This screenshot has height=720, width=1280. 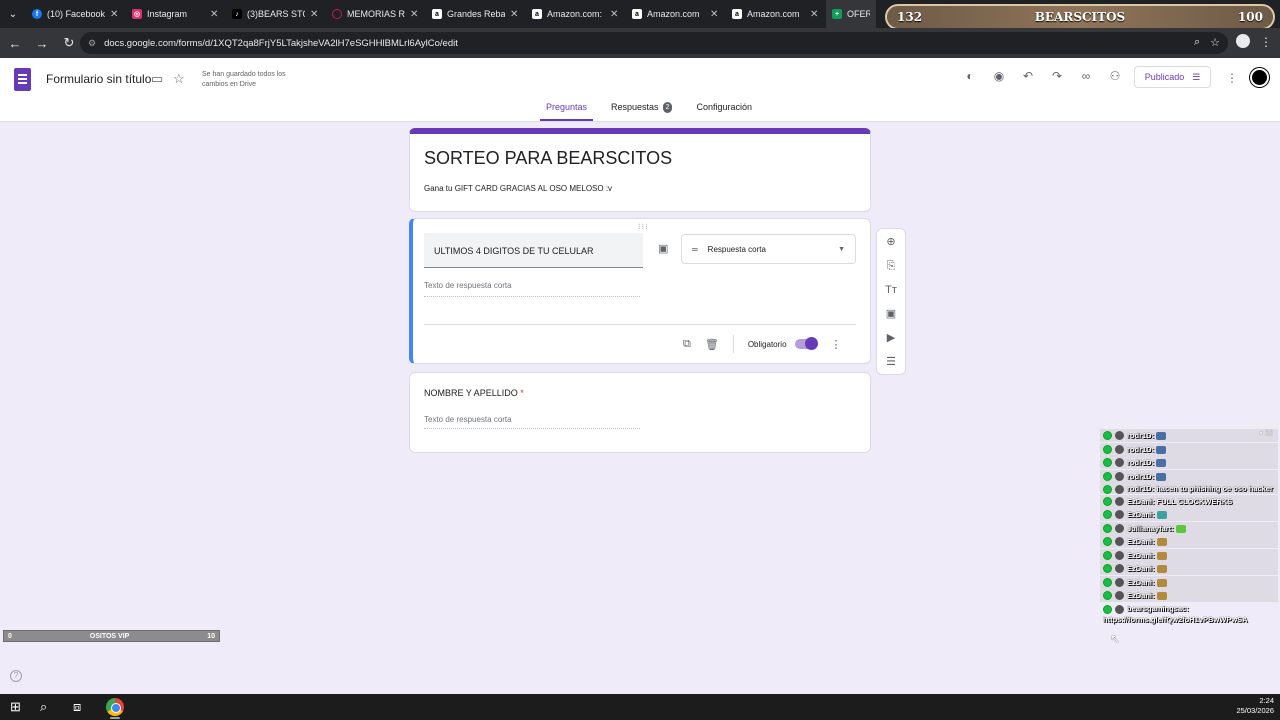 What do you see at coordinates (836, 344) in the screenshot?
I see `question-more-icon: ⋮` at bounding box center [836, 344].